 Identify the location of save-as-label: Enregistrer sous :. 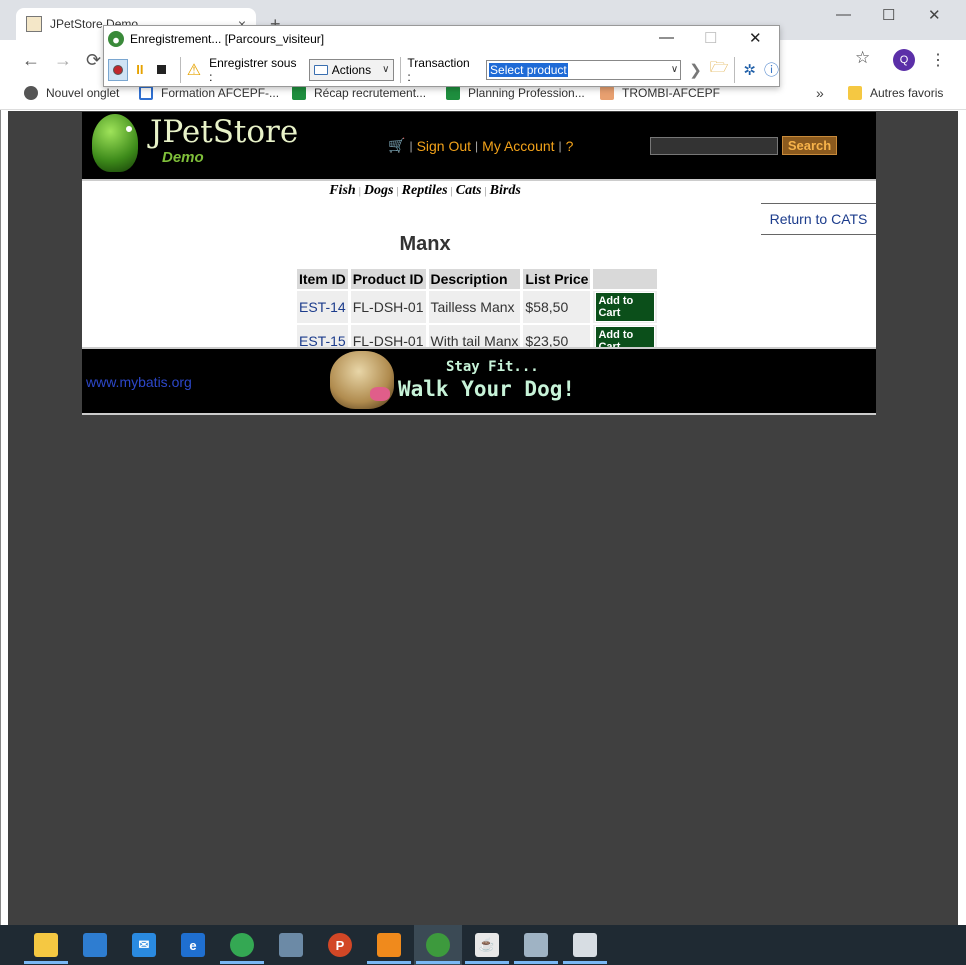
(253, 69).